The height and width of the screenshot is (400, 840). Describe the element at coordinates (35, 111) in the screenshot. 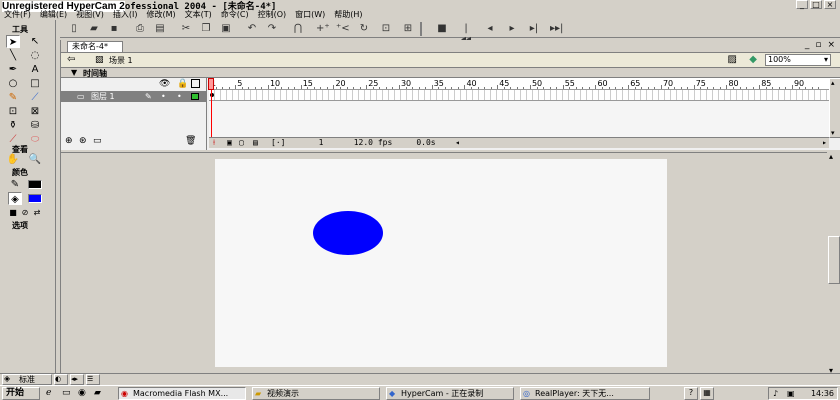

I see `fill-transform-tool-icon: ⊠` at that location.